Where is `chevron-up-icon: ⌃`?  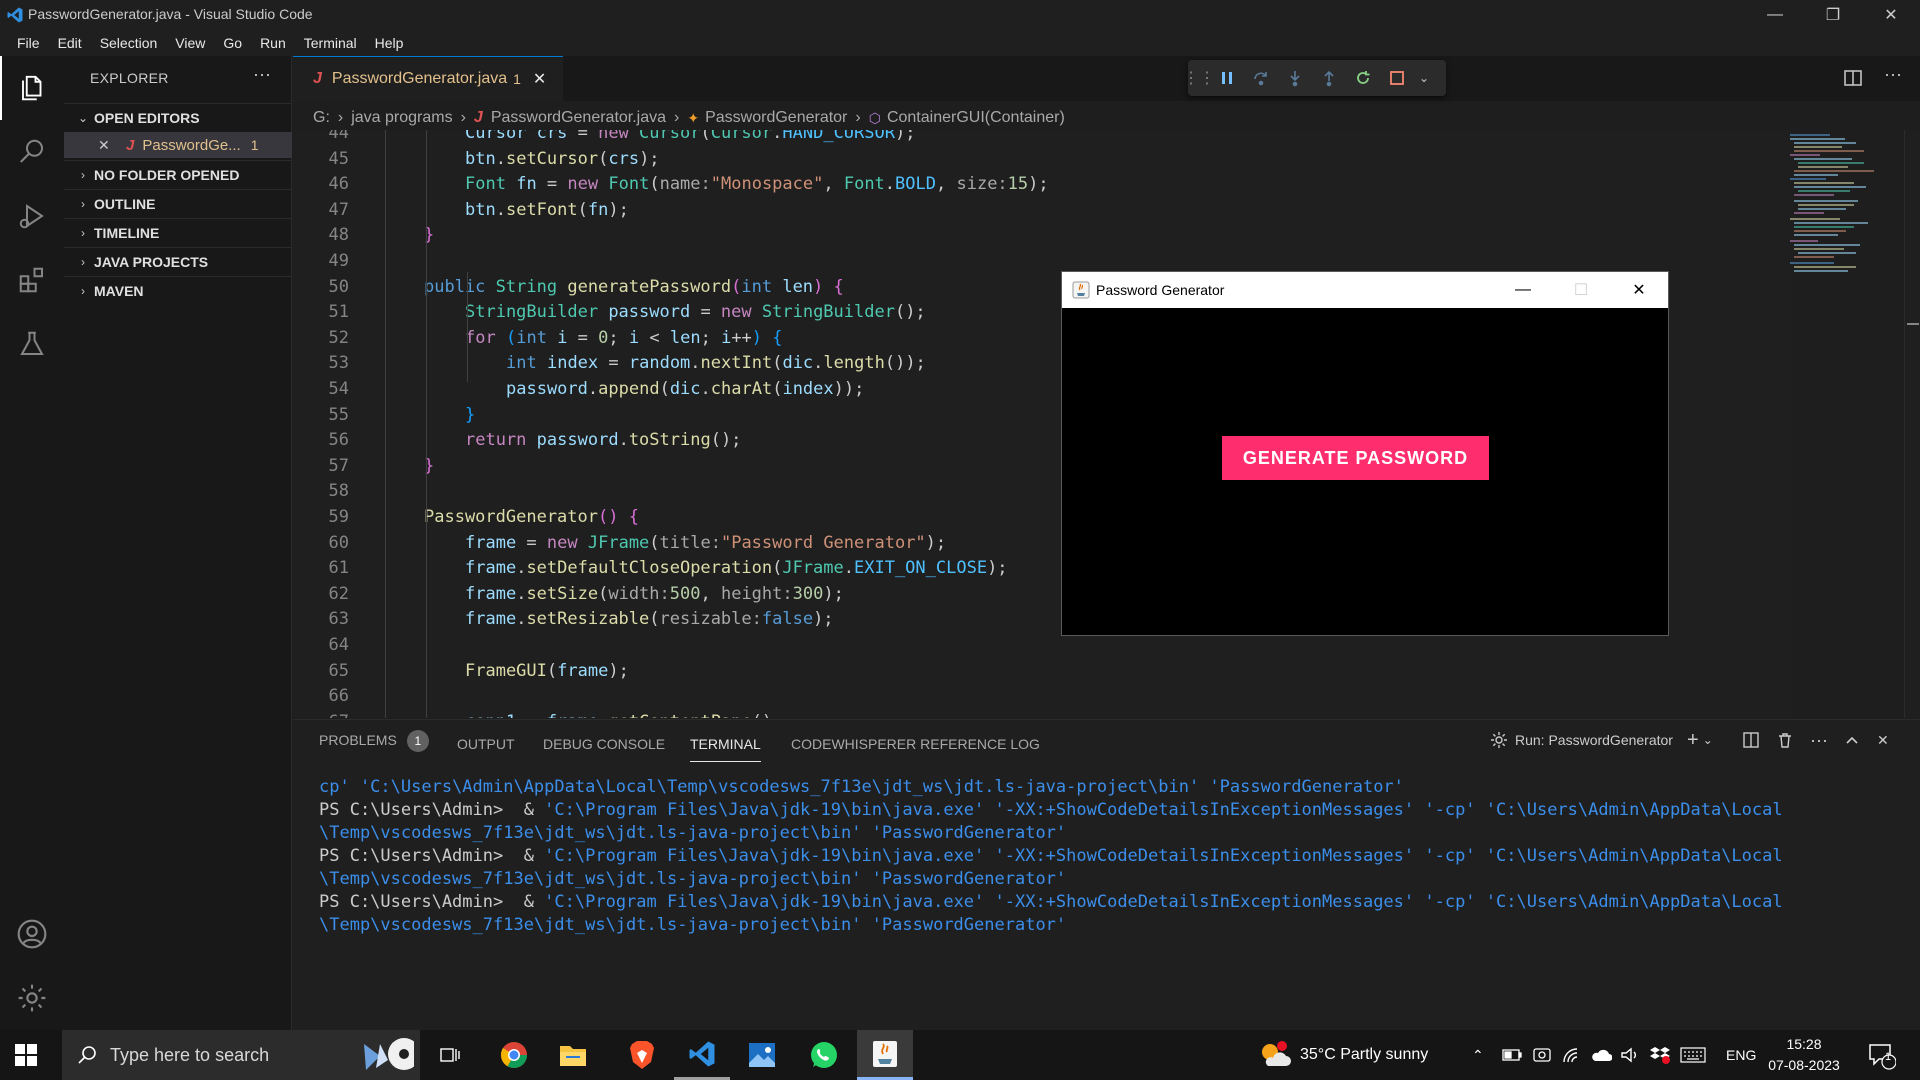 chevron-up-icon: ⌃ is located at coordinates (1478, 1055).